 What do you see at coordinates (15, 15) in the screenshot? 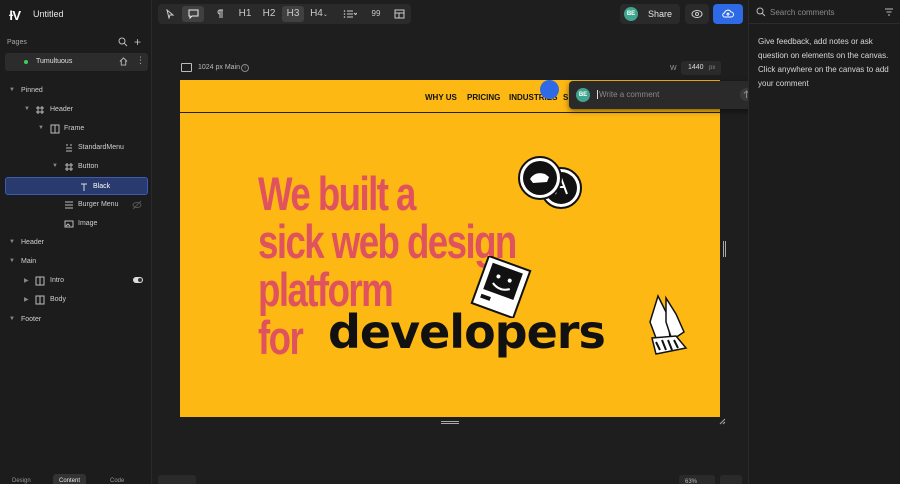
I see `app-logo: ɫV` at bounding box center [15, 15].